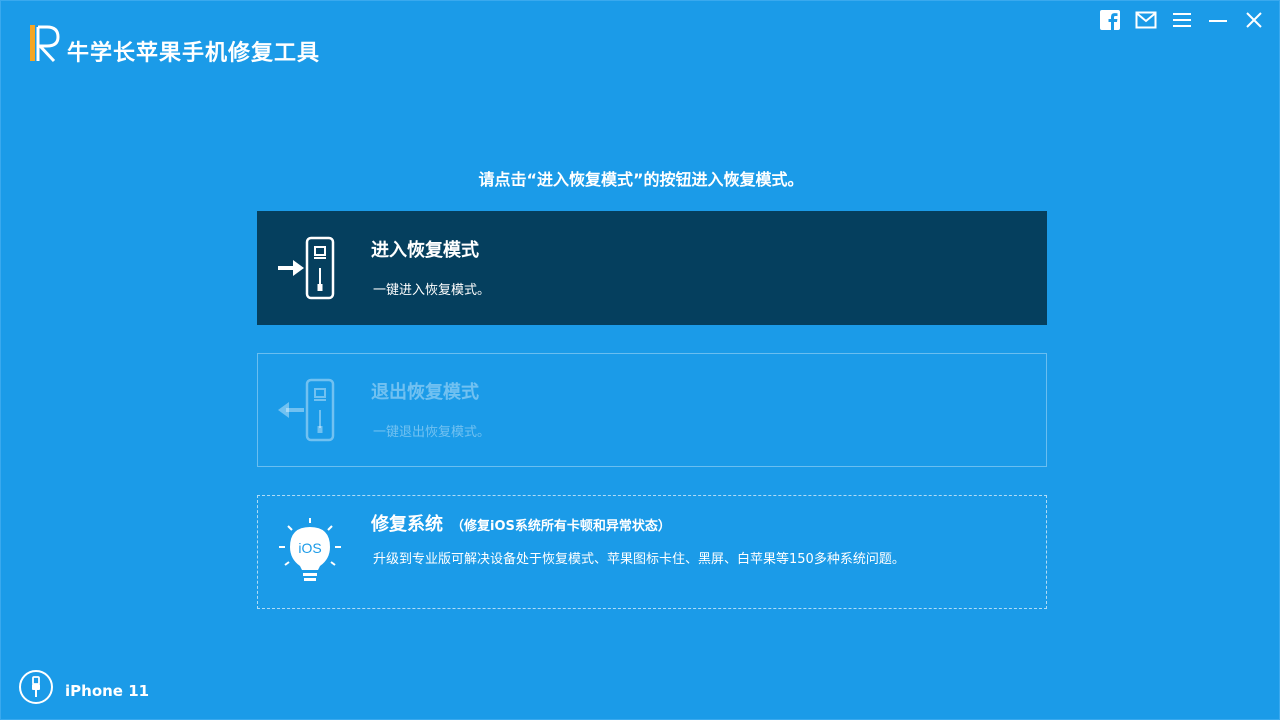 The height and width of the screenshot is (720, 1280). What do you see at coordinates (1218, 20) in the screenshot?
I see `minimize-icon` at bounding box center [1218, 20].